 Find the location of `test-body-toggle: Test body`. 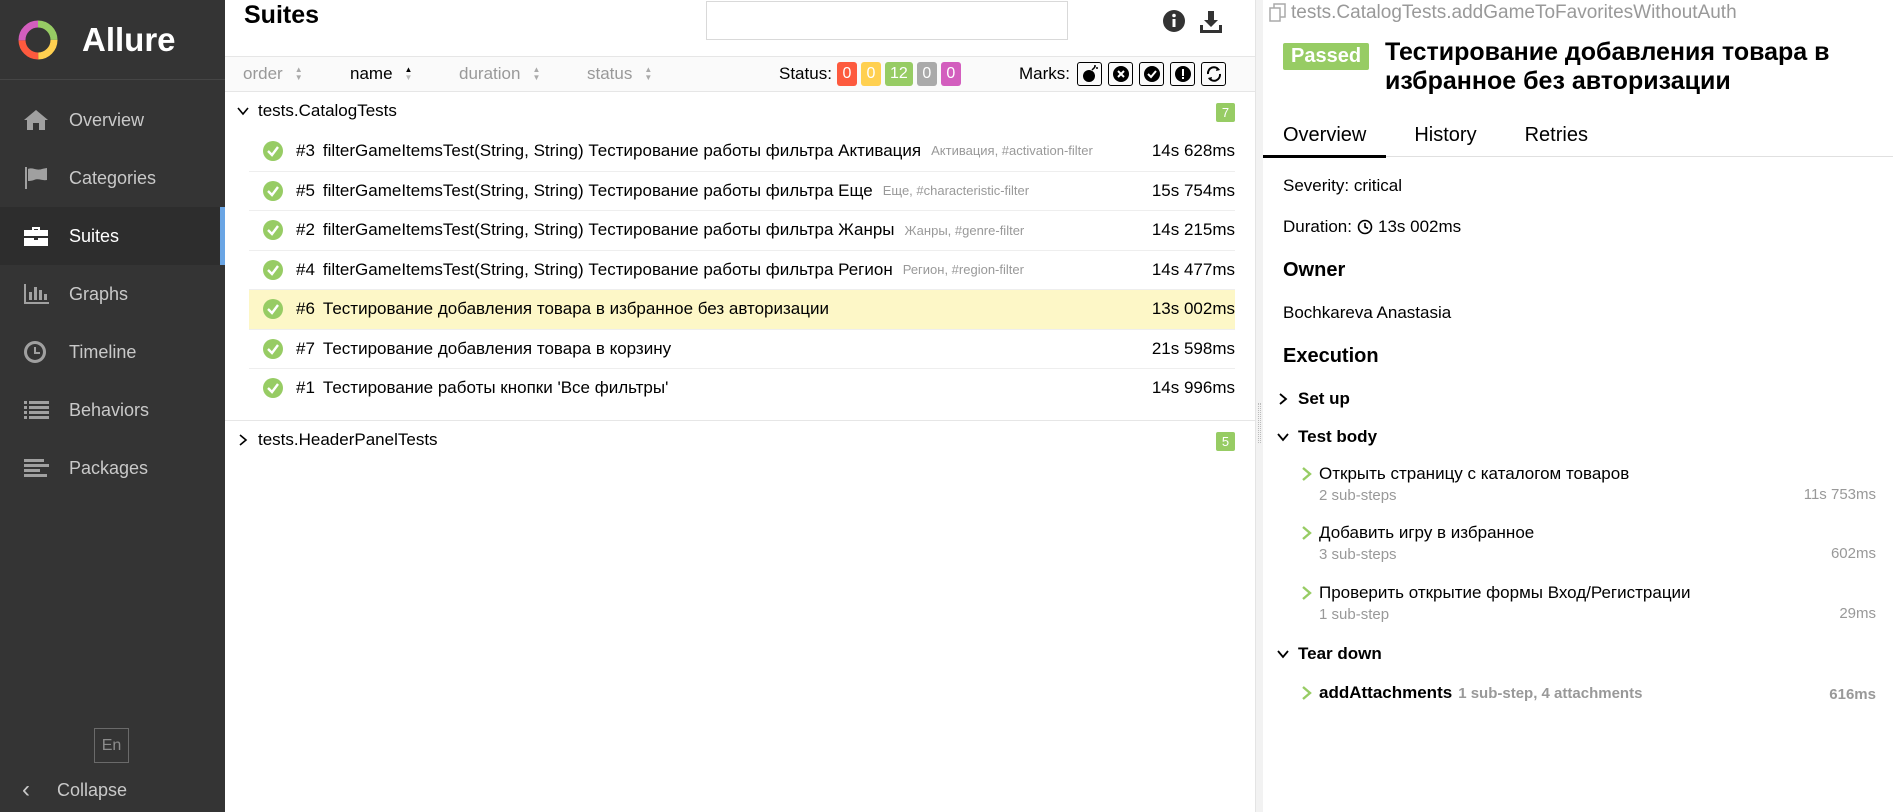

test-body-toggle: Test body is located at coordinates (1327, 437).